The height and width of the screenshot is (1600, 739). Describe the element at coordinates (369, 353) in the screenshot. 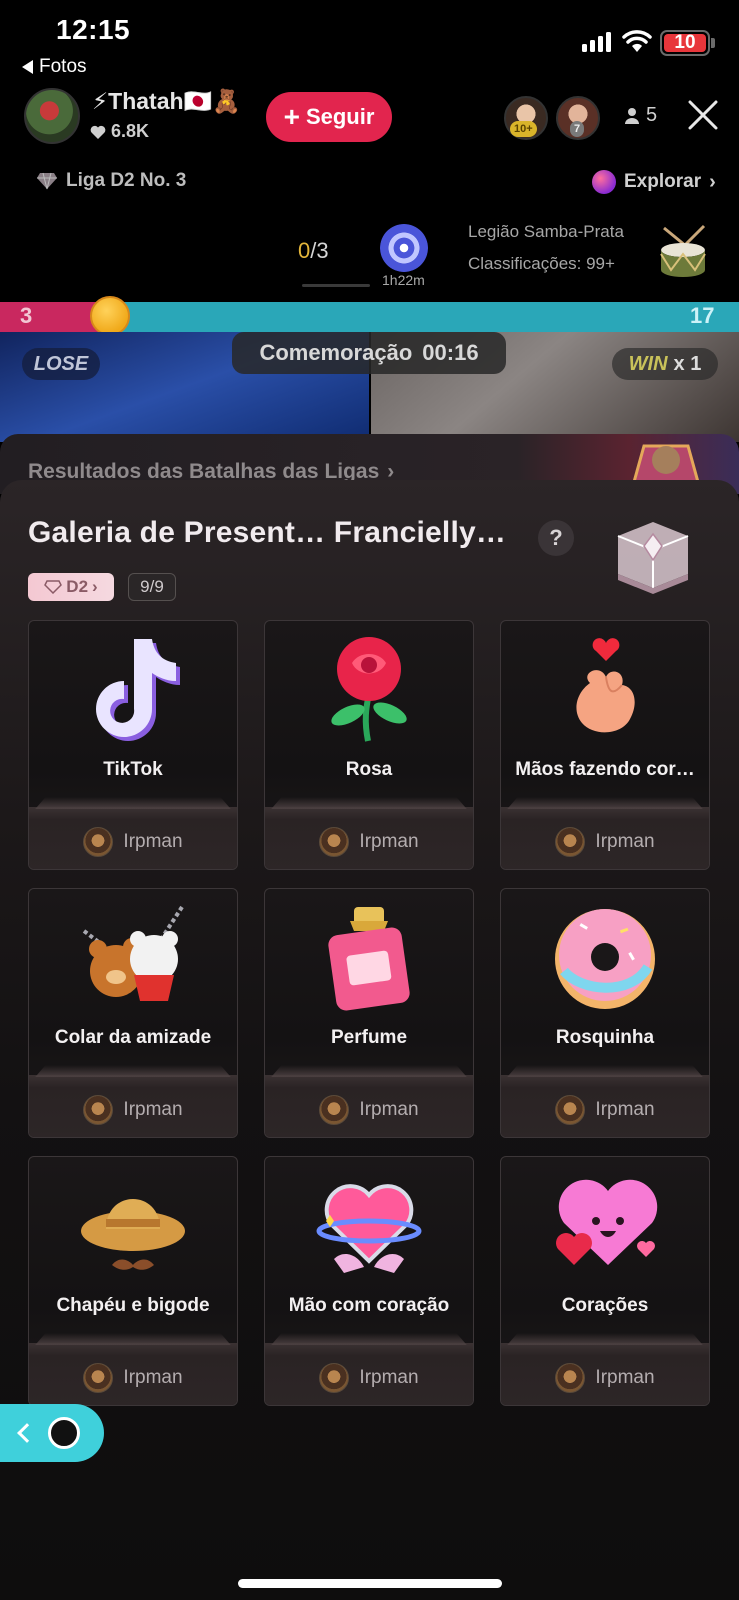

I see `celebration-timer: Comemoração 00:16` at that location.